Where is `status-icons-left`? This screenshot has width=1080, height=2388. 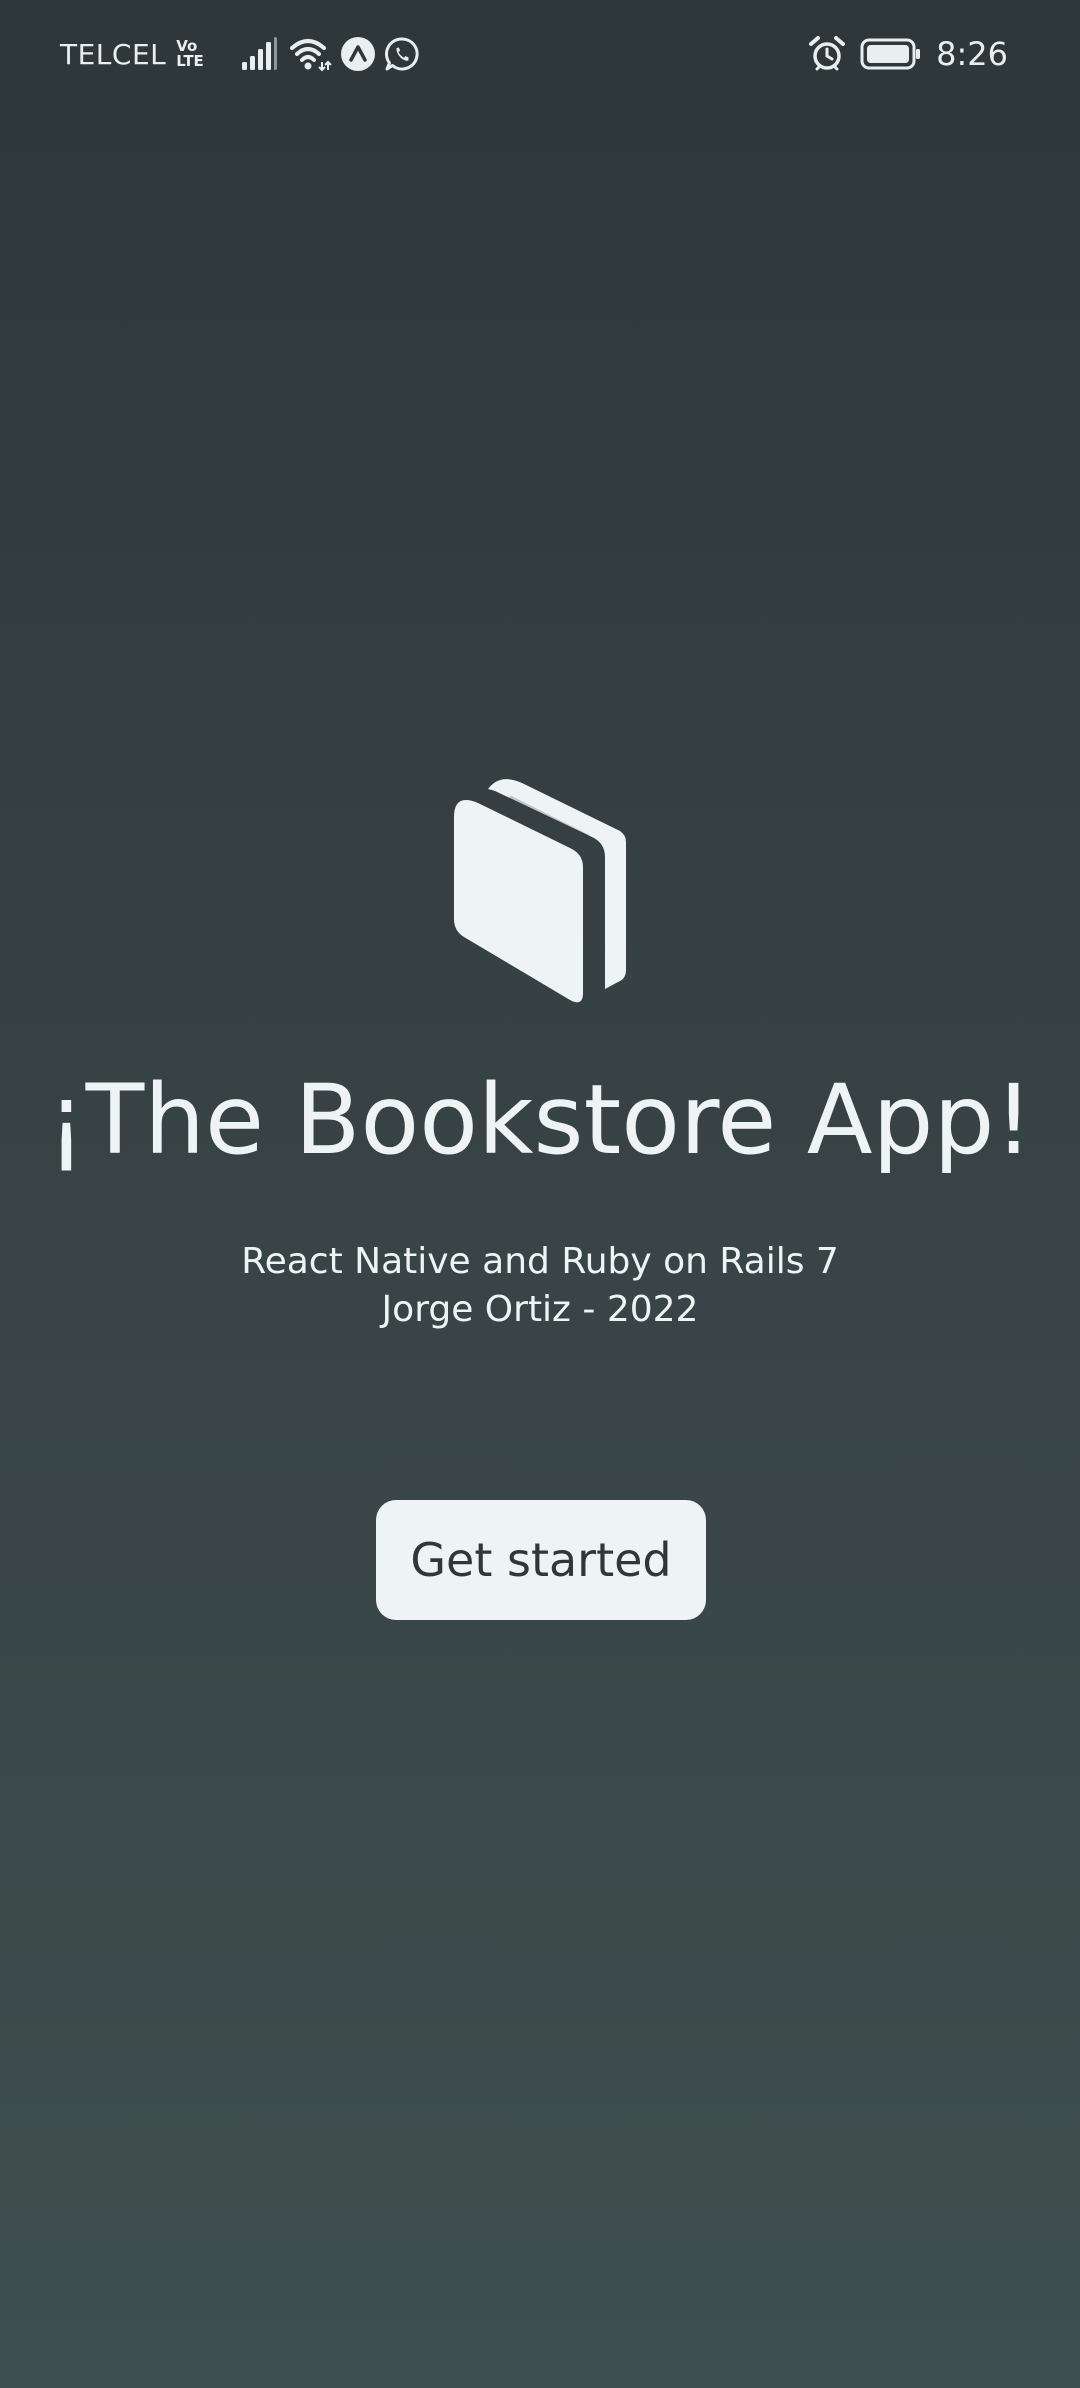
status-icons-left is located at coordinates (334, 54).